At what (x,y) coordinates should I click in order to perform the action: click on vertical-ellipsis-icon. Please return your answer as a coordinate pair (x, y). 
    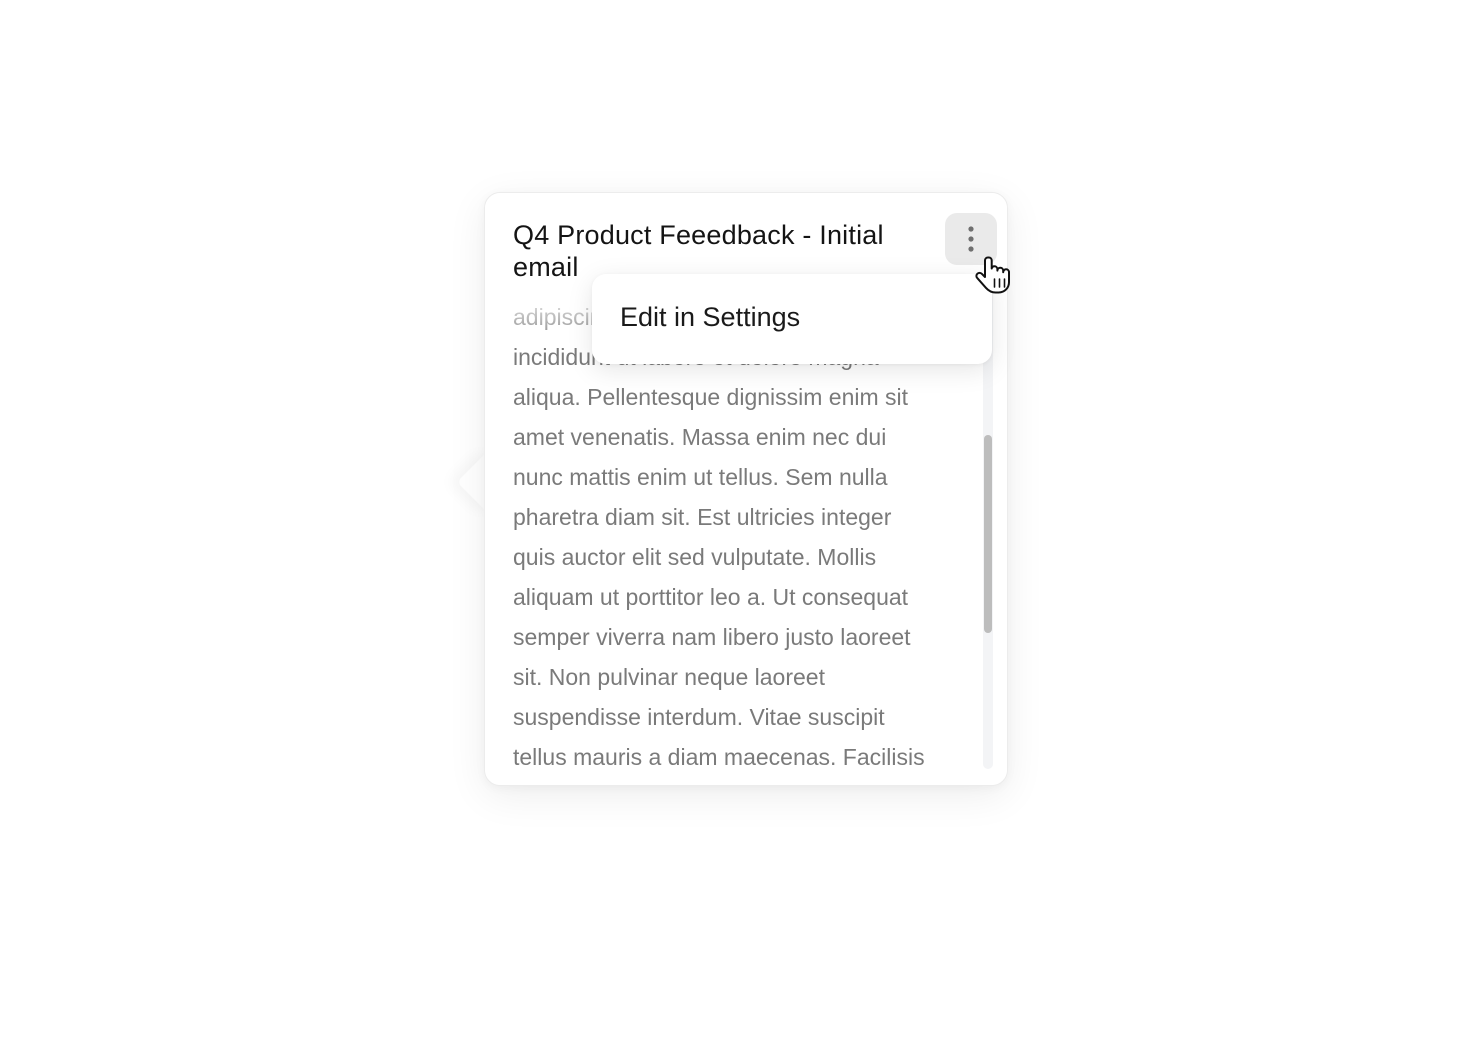
    Looking at the image, I should click on (971, 239).